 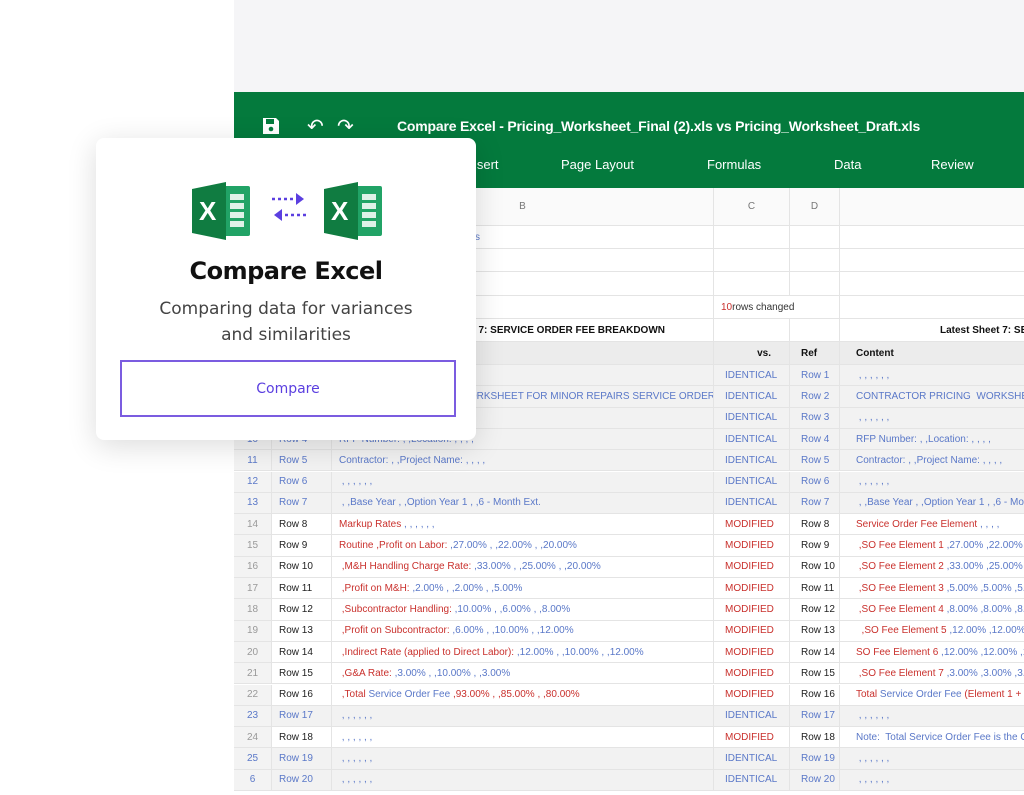 What do you see at coordinates (597, 164) in the screenshot?
I see `tab-page-layout: Page Layout` at bounding box center [597, 164].